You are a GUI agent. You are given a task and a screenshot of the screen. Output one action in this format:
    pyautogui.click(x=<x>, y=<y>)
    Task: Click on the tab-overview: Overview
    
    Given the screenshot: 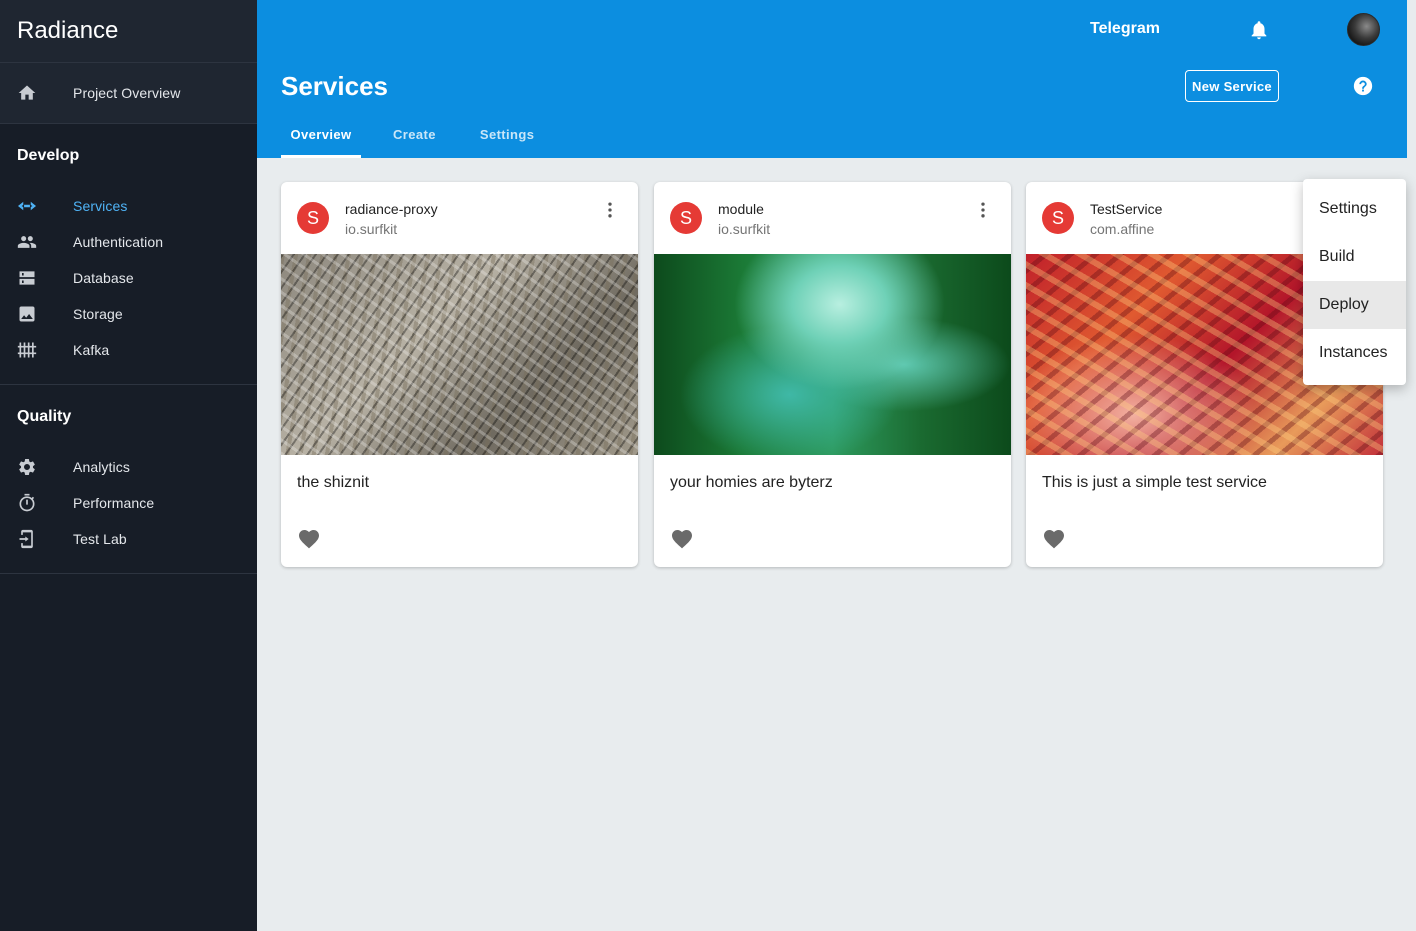 What is the action you would take?
    pyautogui.click(x=321, y=134)
    